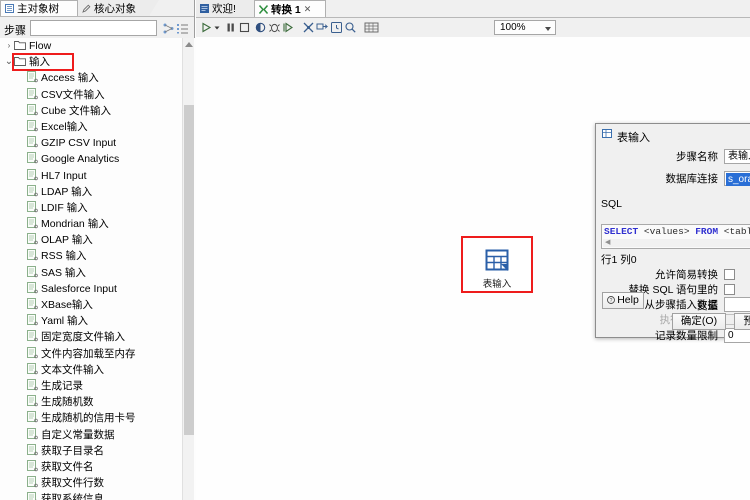 The width and height of the screenshot is (750, 500). Describe the element at coordinates (224, 9) in the screenshot. I see `tab-welcome-label: 欢迎!` at that location.